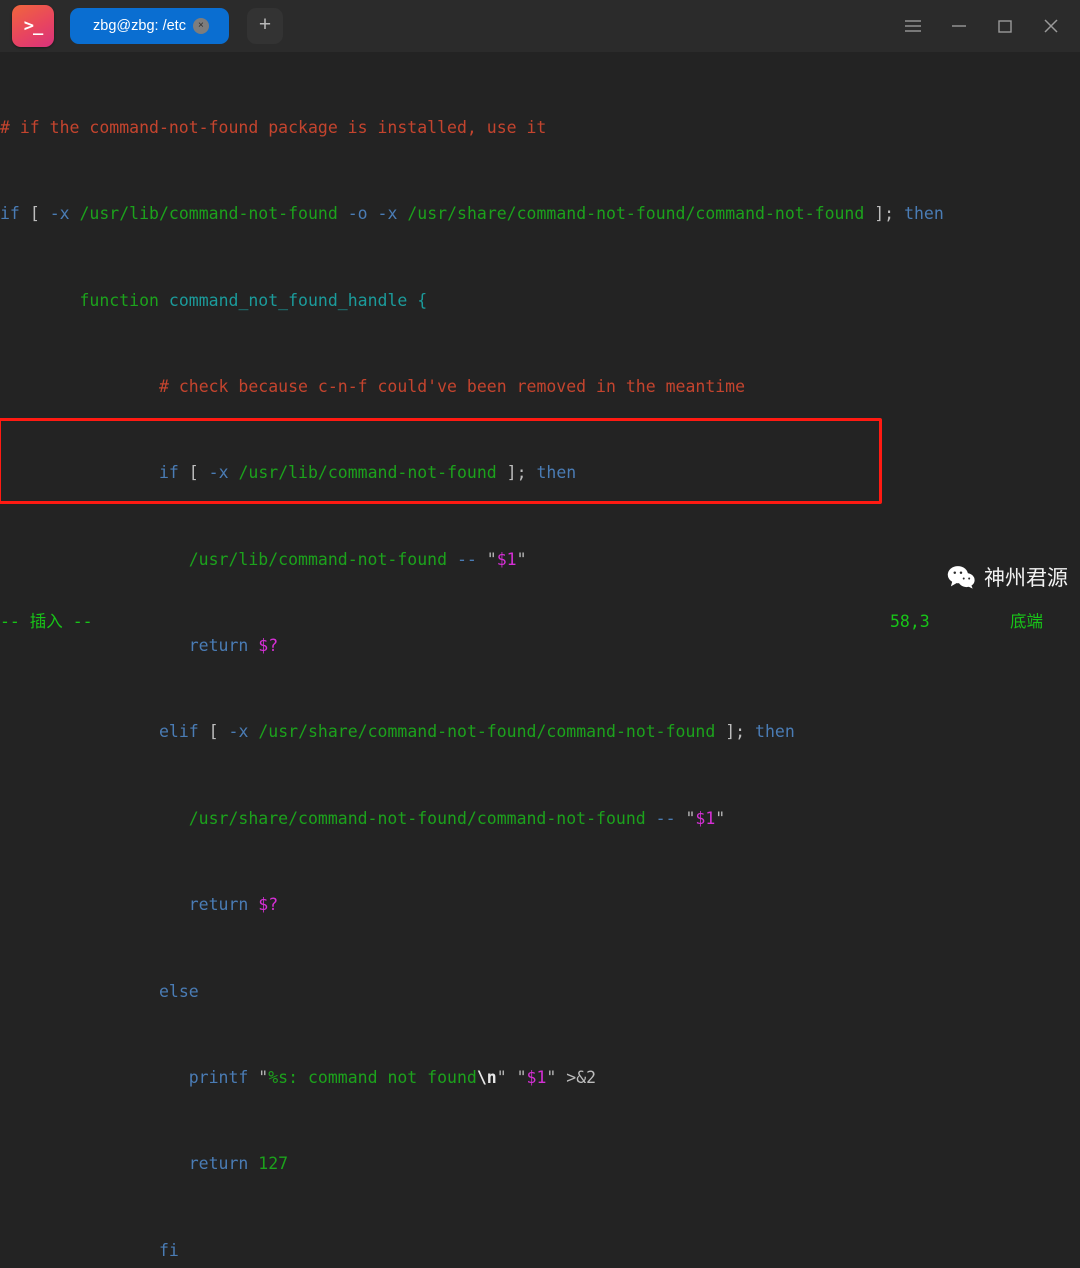 This screenshot has height=1268, width=1080. What do you see at coordinates (253, 300) in the screenshot?
I see `code-line: function command_not_found_handle {` at bounding box center [253, 300].